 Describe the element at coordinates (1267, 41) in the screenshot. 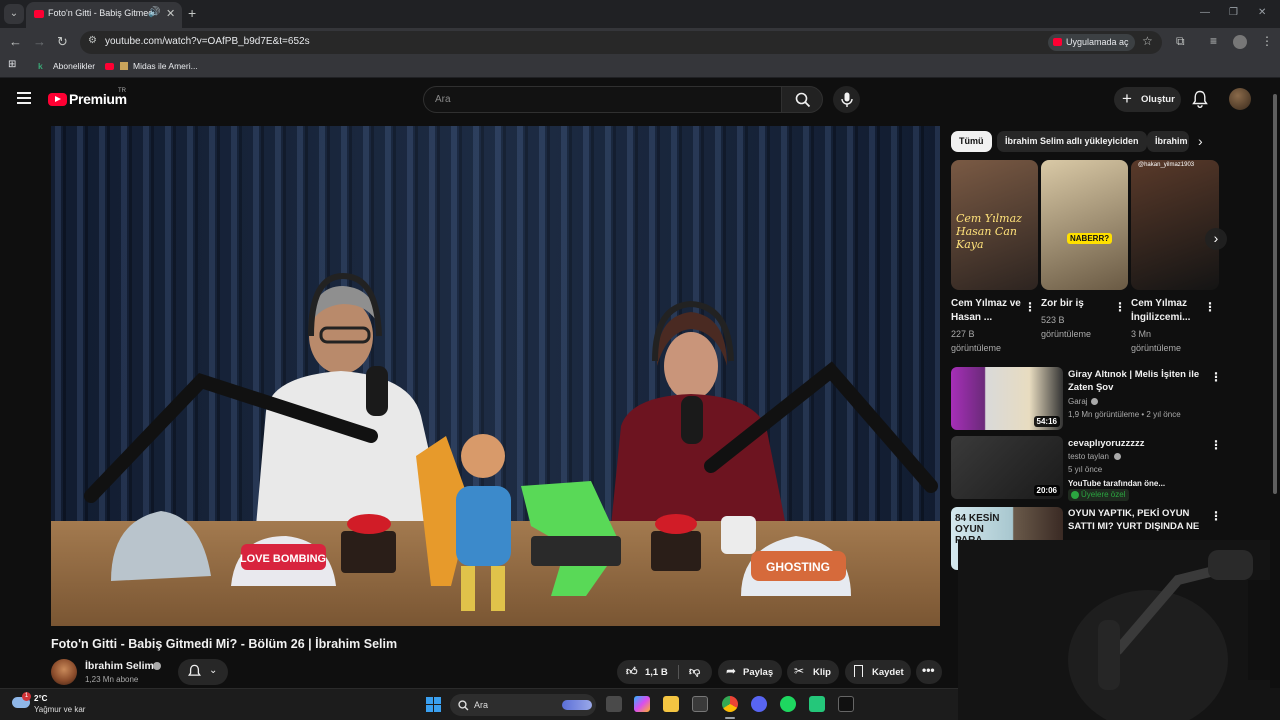

I see `chrome-menu-icon: ⋮` at that location.